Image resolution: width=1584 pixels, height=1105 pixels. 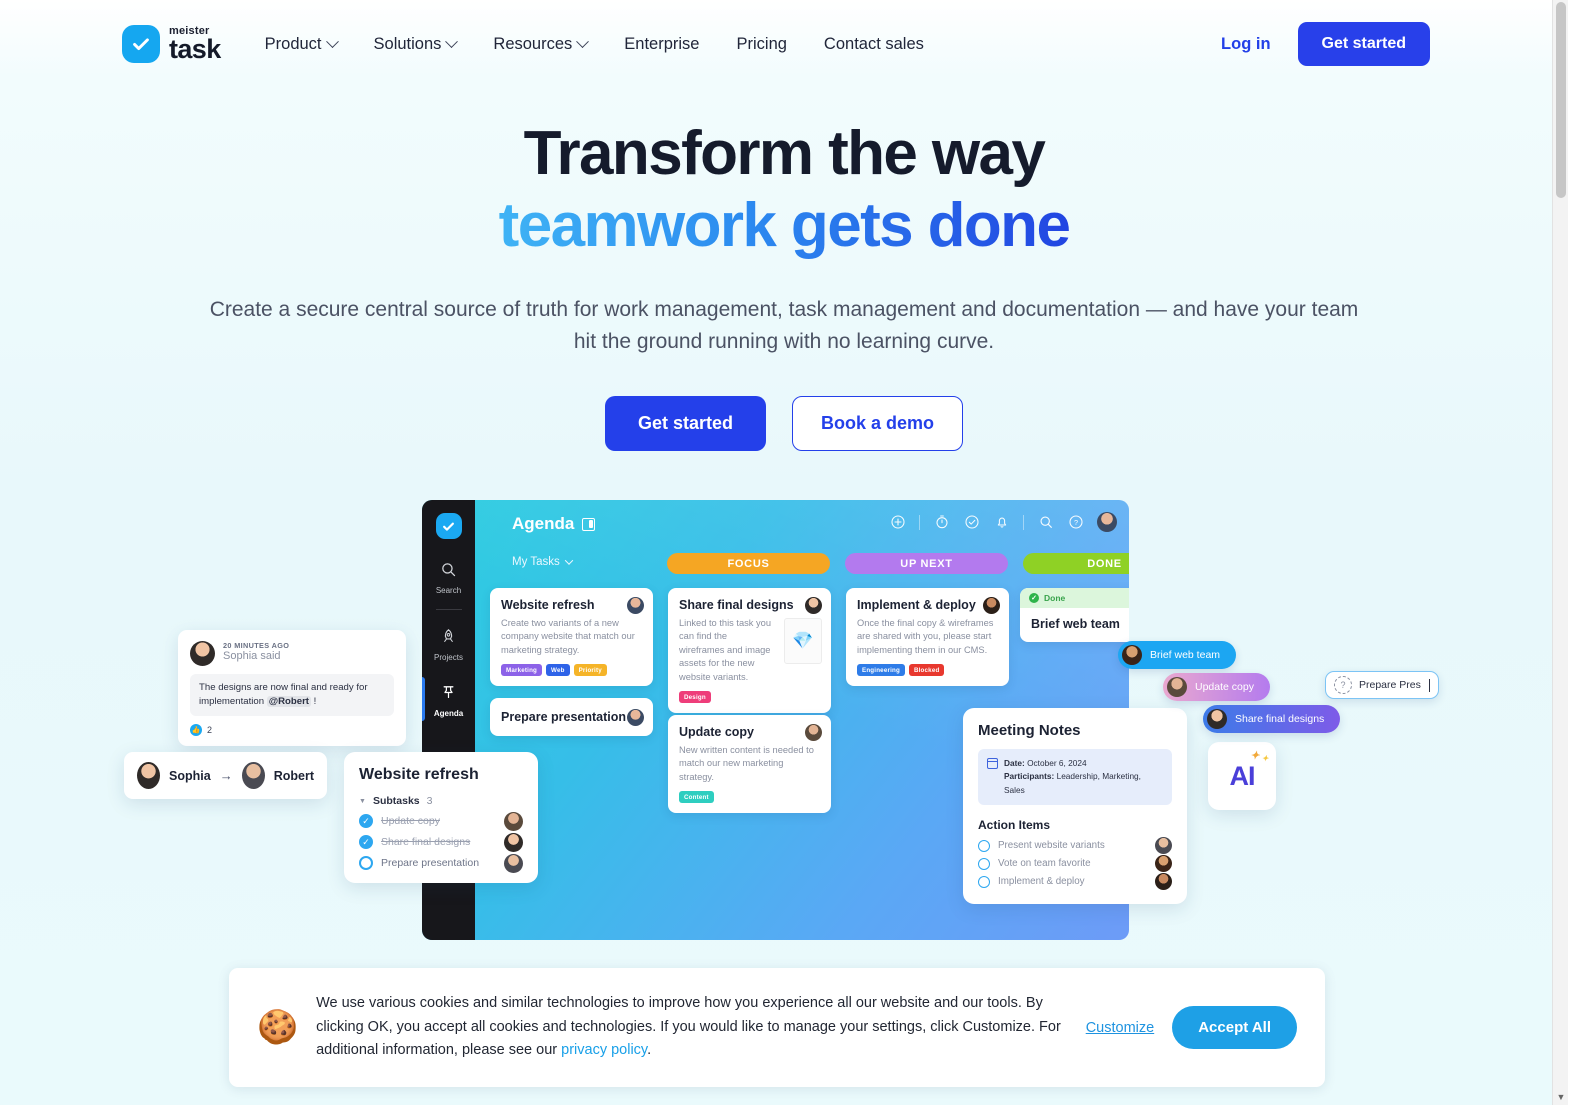 I want to click on action-item-row: Implement & deploy, so click(x=1075, y=882).